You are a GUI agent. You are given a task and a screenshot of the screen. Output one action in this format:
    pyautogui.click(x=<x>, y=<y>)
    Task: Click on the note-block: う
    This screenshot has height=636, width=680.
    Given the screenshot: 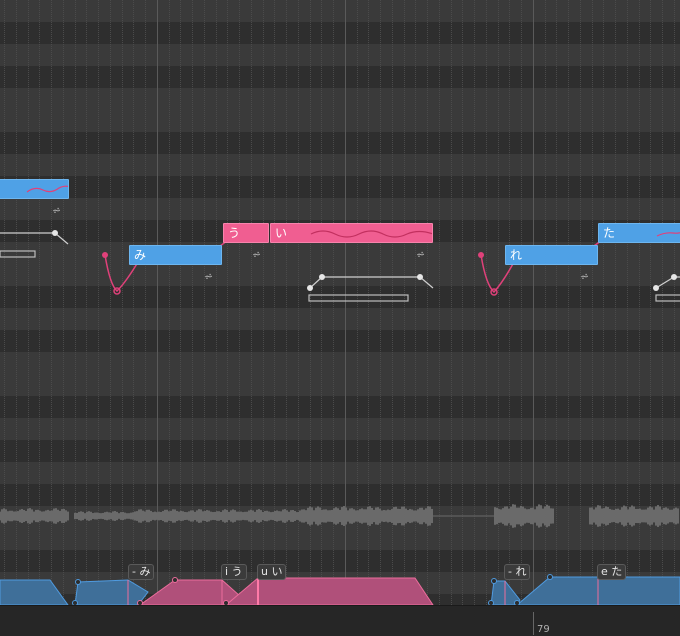 What is the action you would take?
    pyautogui.click(x=246, y=233)
    